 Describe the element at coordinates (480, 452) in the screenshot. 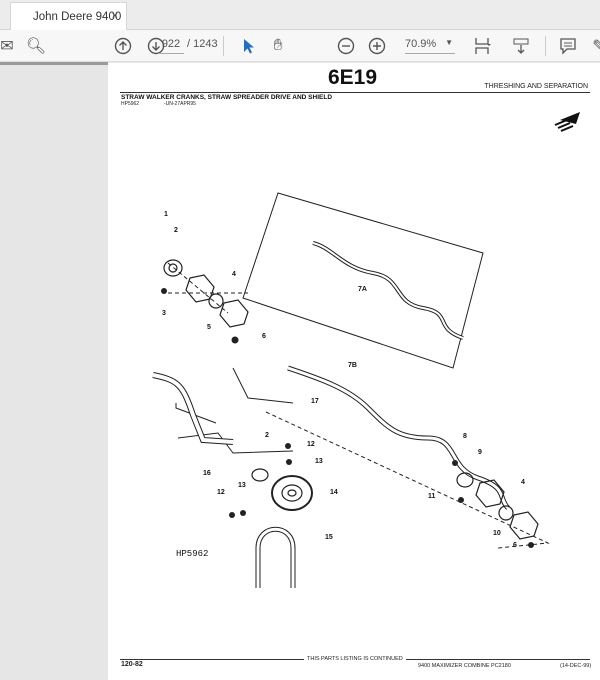

I see `callout: 9` at that location.